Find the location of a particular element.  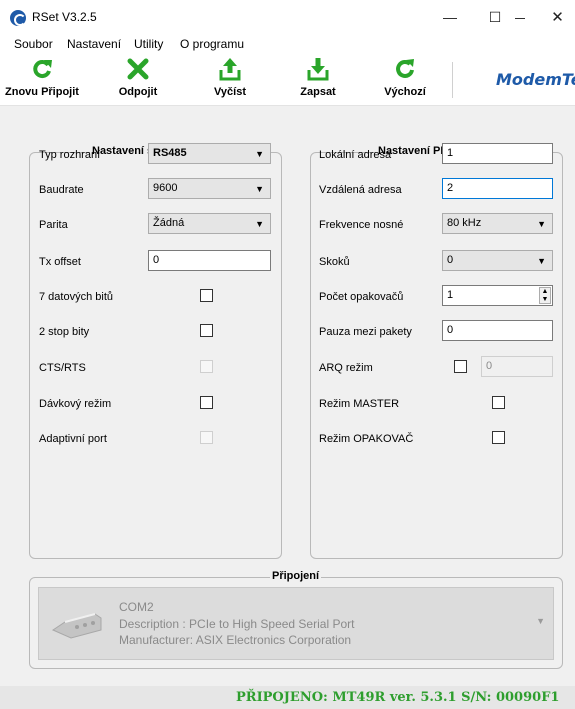

default-label: Výchozí is located at coordinates (405, 92).